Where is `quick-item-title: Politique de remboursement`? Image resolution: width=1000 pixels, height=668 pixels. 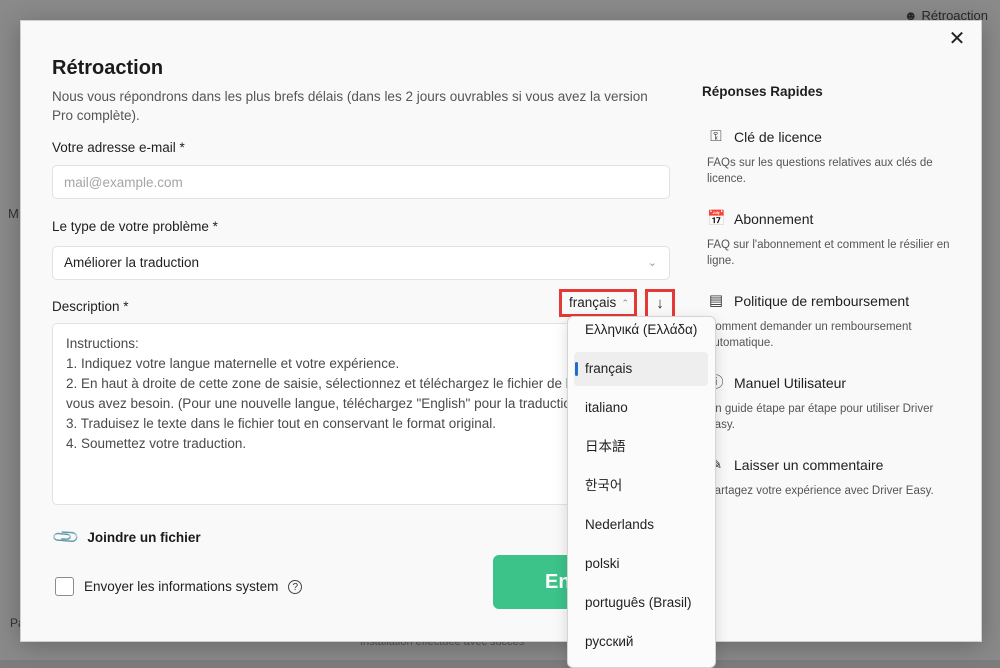
quick-item-title: Politique de remboursement is located at coordinates (822, 301).